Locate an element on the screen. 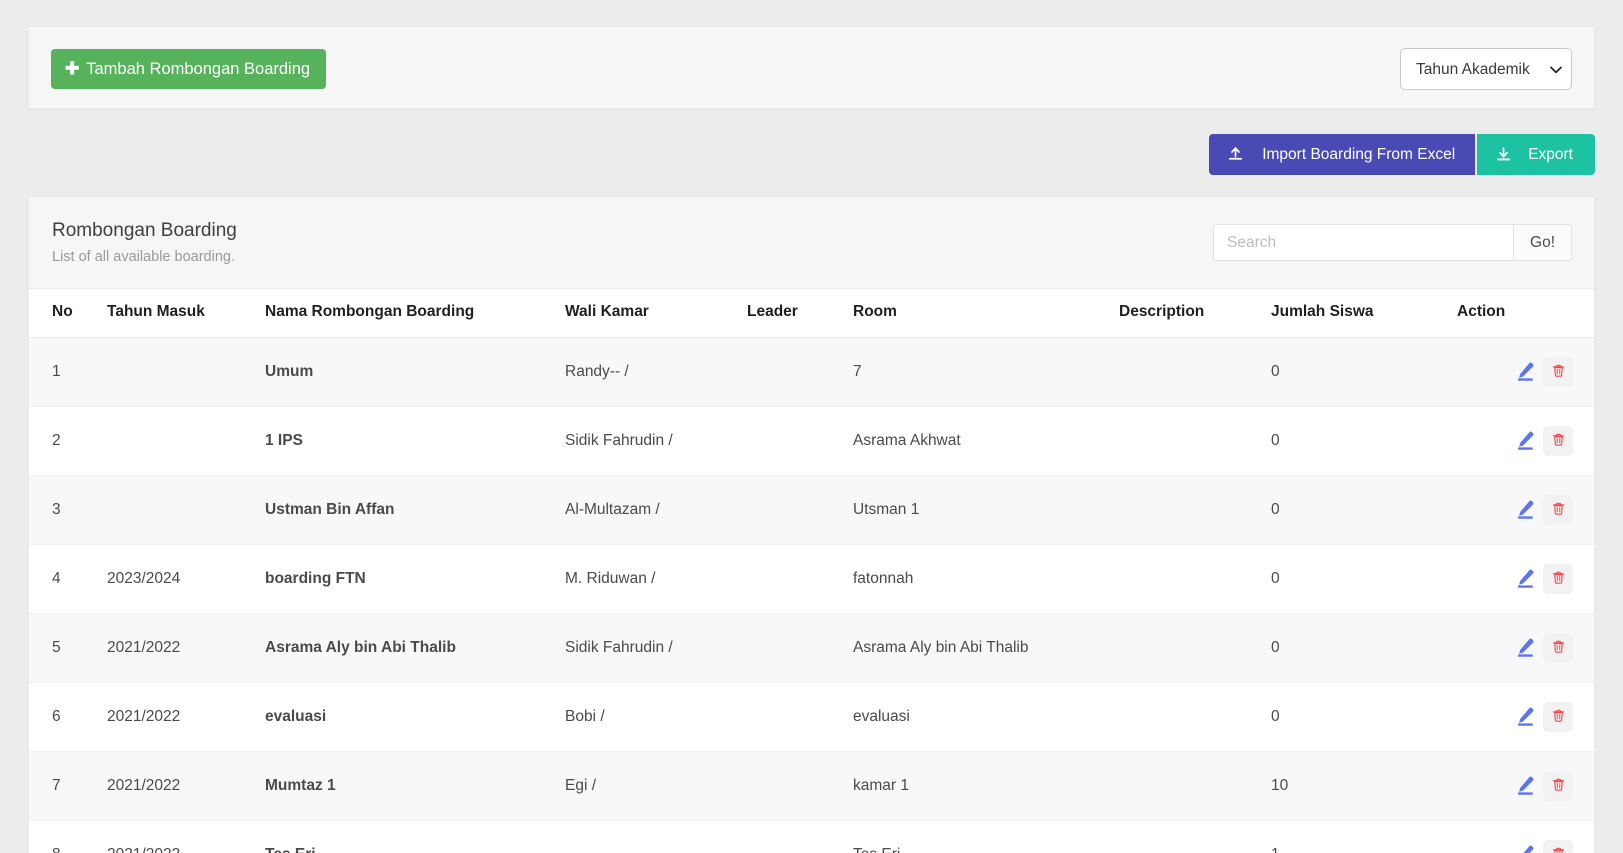 This screenshot has width=1623, height=853. cell-no: 5 is located at coordinates (68, 648).